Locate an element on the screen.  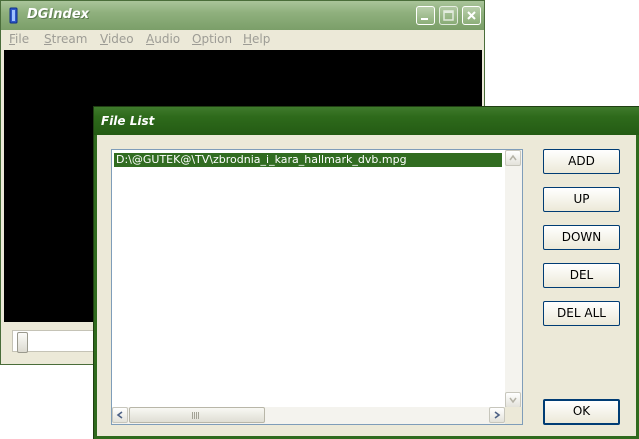
scroll-down-button is located at coordinates (513, 400).